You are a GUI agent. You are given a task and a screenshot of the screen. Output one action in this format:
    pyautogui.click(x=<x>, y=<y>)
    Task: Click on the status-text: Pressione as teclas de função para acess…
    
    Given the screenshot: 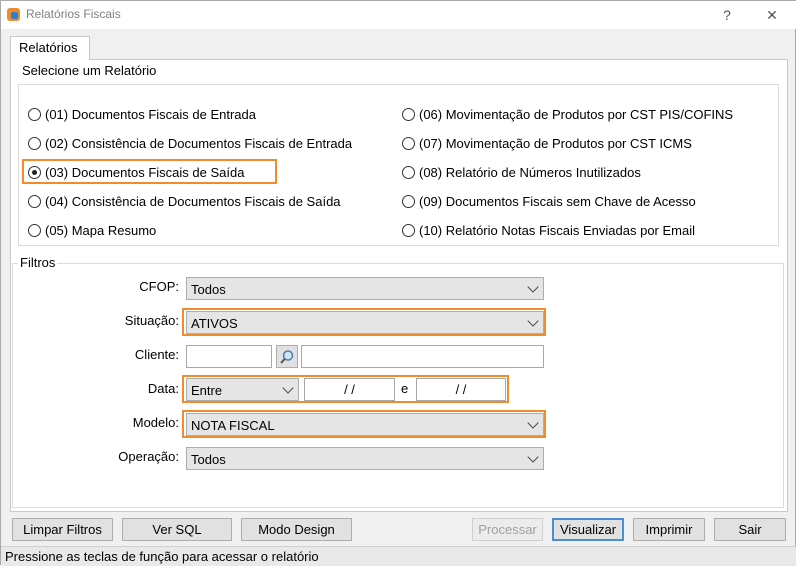 What is the action you would take?
    pyautogui.click(x=162, y=556)
    